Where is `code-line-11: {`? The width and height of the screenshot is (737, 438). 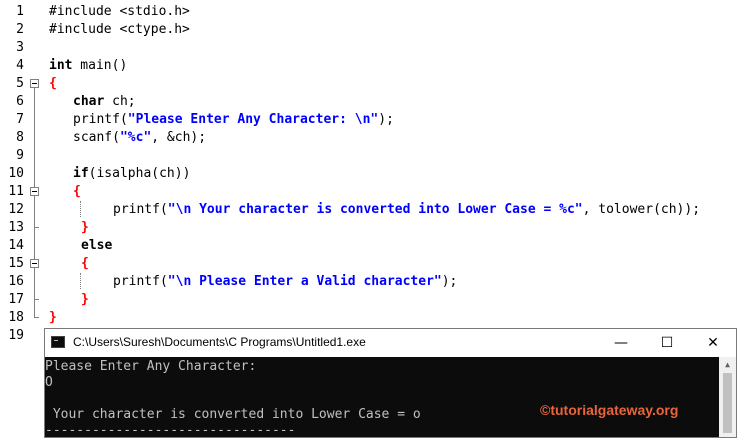
code-line-11: { is located at coordinates (77, 192).